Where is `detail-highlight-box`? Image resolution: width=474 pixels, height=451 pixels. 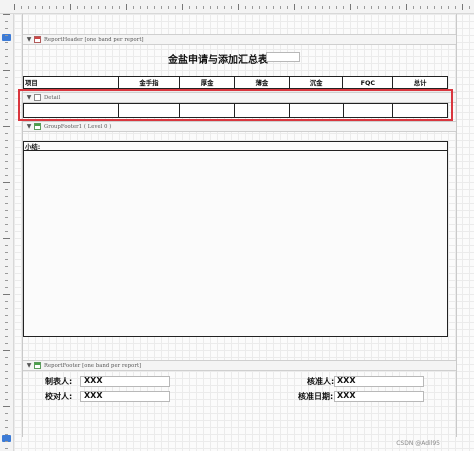 detail-highlight-box is located at coordinates (235, 105).